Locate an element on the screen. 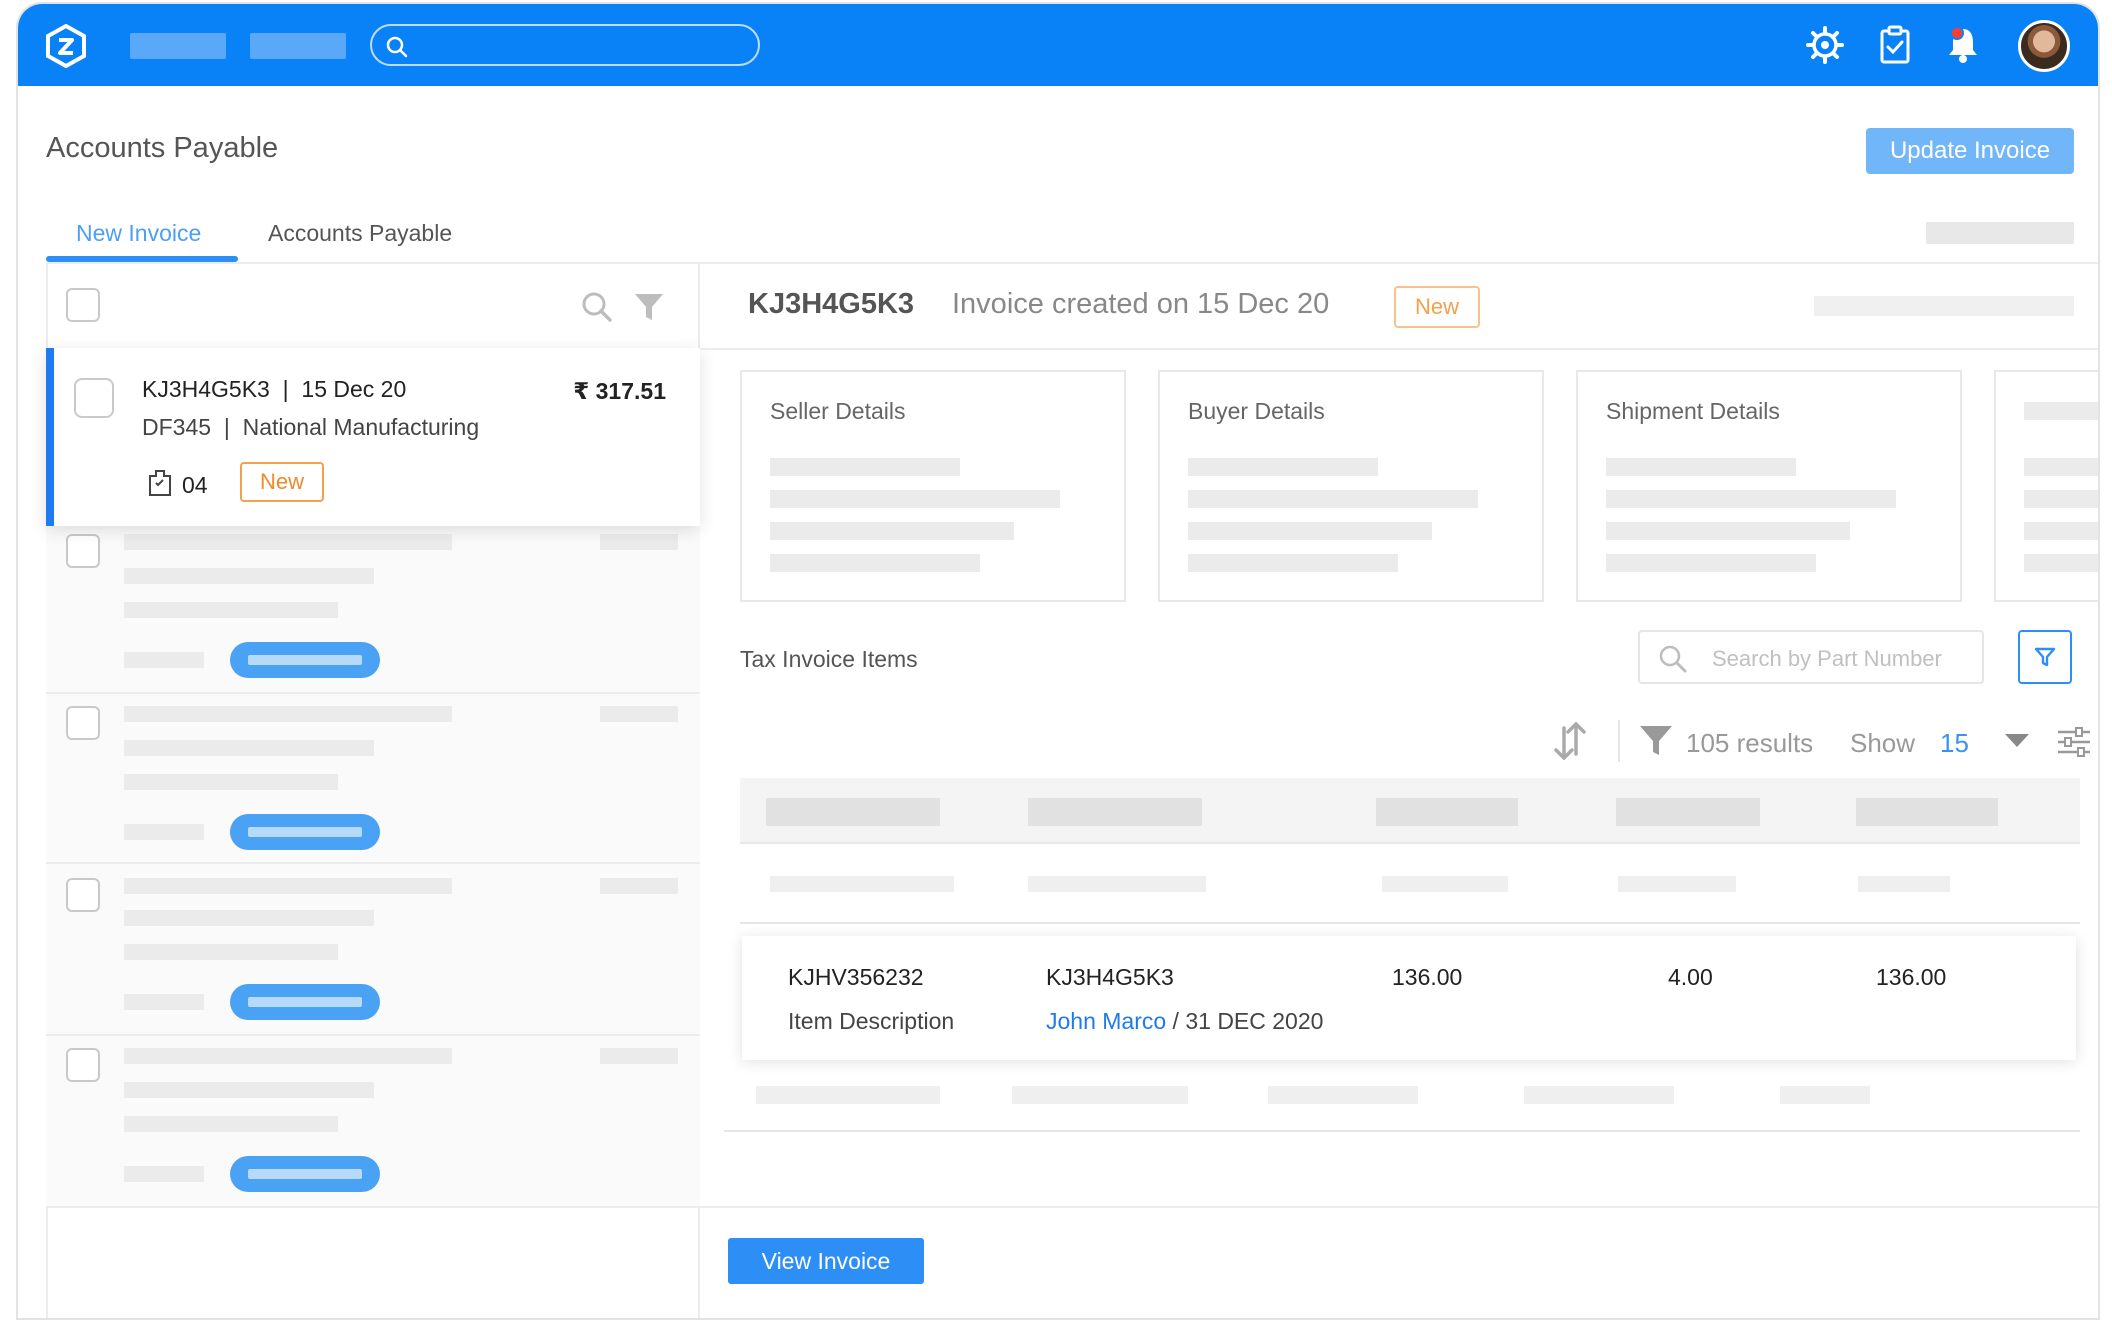 This screenshot has width=2112, height=1320. value-cell-2: 4.00 is located at coordinates (1690, 977).